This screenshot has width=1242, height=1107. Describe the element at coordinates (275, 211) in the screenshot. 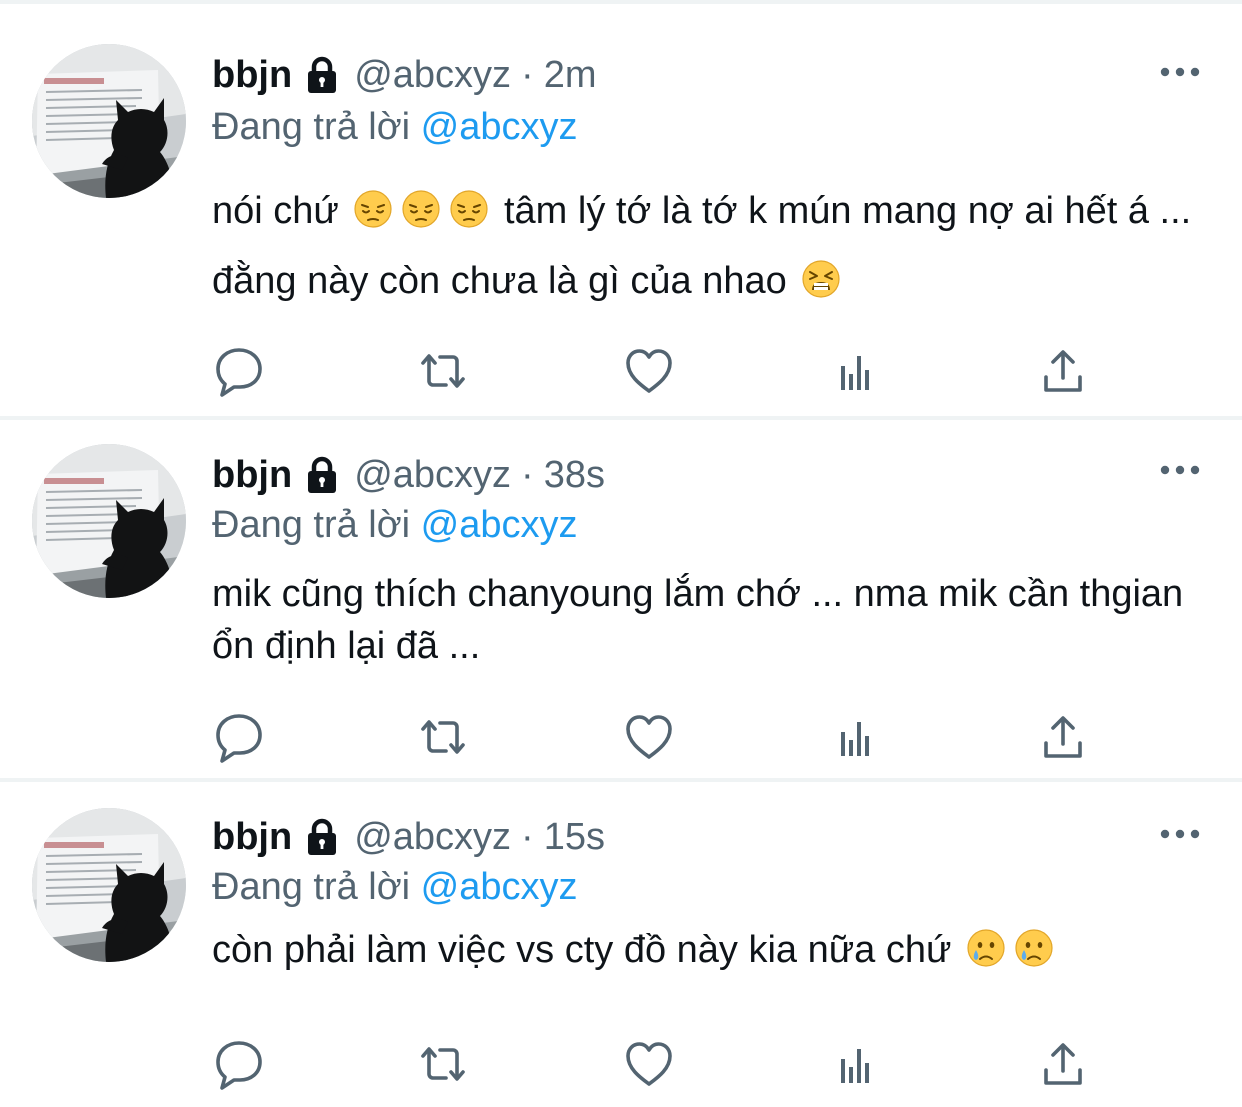

I see `tweet-text-part: nói chứ` at that location.